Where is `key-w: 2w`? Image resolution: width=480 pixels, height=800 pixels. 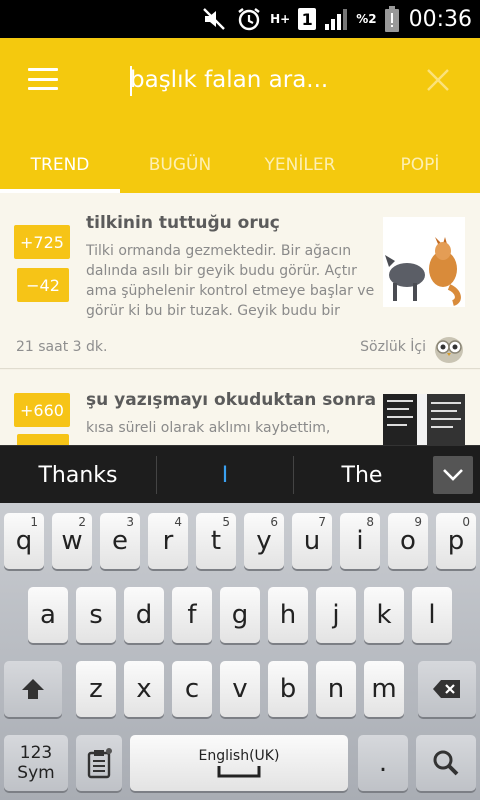 key-w: 2w is located at coordinates (72, 541).